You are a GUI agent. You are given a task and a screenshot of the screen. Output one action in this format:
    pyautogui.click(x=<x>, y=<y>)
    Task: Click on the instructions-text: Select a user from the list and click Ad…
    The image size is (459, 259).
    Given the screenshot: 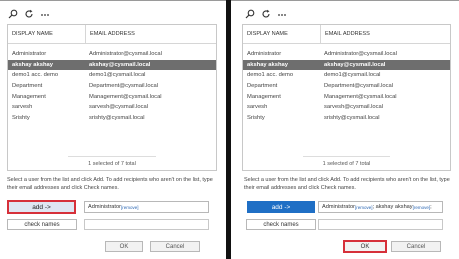 What is the action you would take?
    pyautogui.click(x=347, y=184)
    